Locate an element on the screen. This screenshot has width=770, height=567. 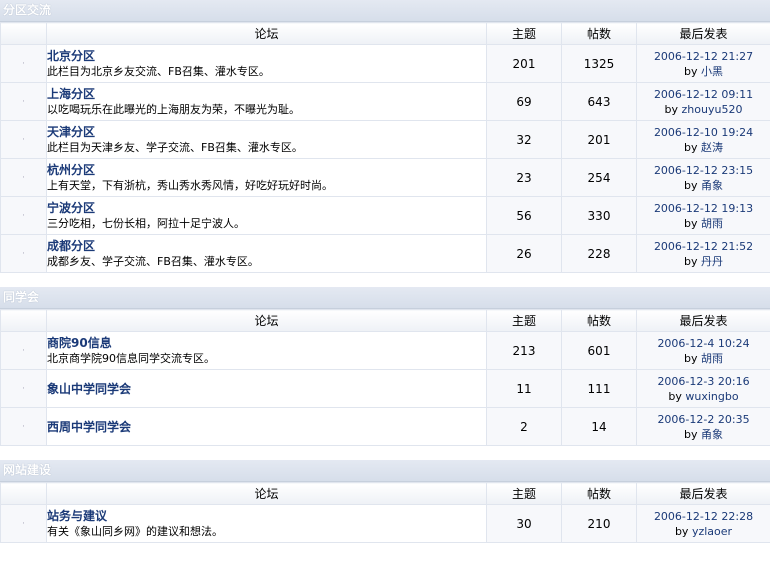
last-post-date-link: 2006-12-12 21:52 is located at coordinates (703, 246).